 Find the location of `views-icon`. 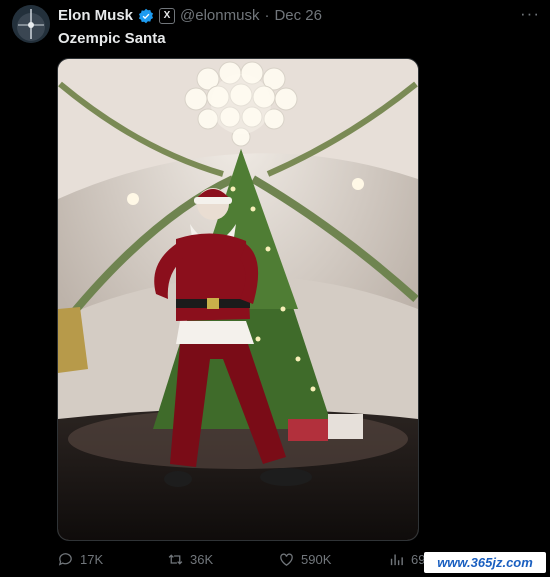

views-icon is located at coordinates (396, 560).